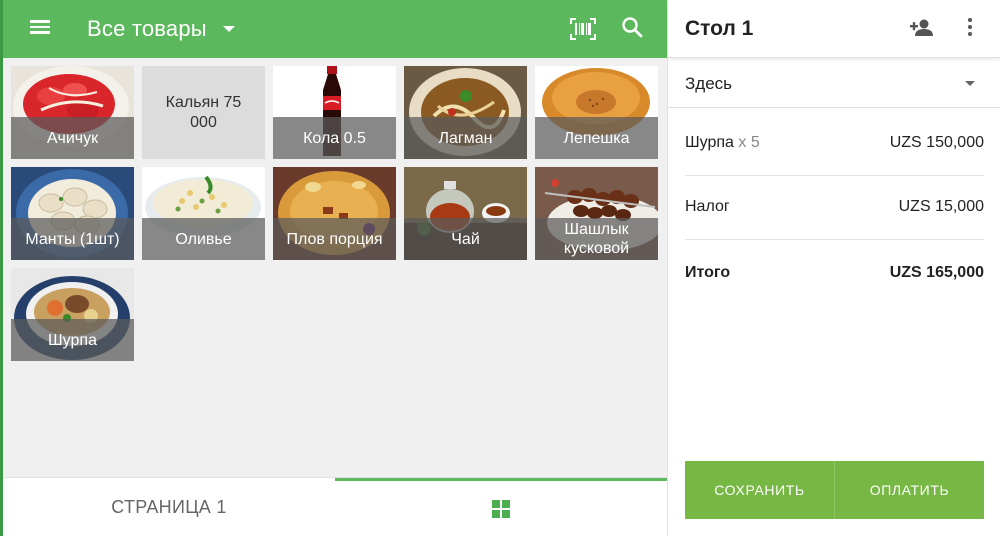 The height and width of the screenshot is (536, 1000). I want to click on product-name: Лепешка, so click(596, 138).